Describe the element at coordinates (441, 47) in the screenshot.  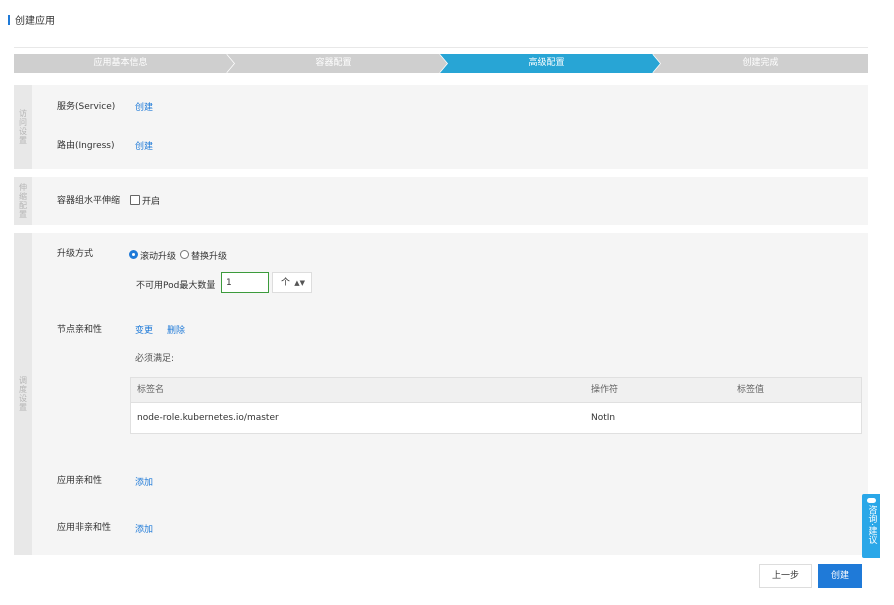
I see `divider` at that location.